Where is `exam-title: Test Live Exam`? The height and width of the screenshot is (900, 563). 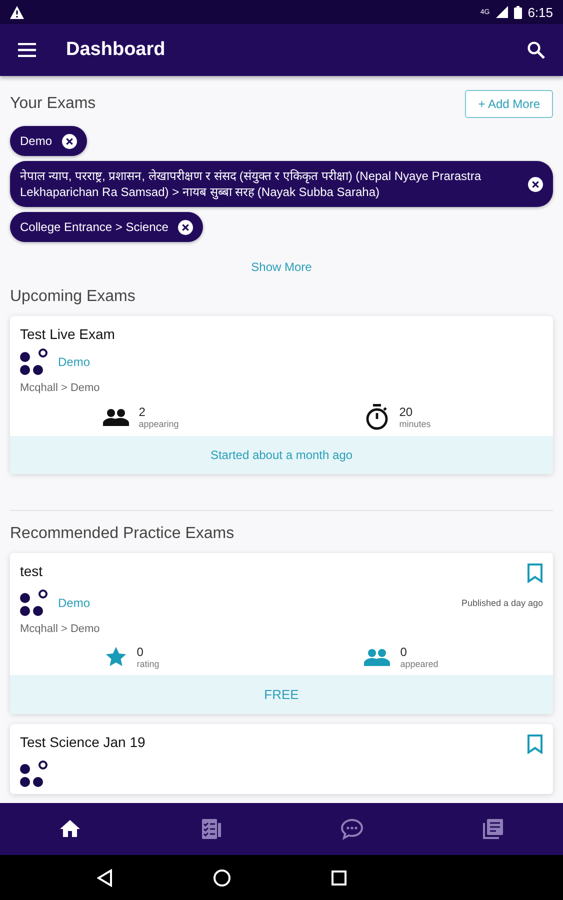 exam-title: Test Live Exam is located at coordinates (67, 334).